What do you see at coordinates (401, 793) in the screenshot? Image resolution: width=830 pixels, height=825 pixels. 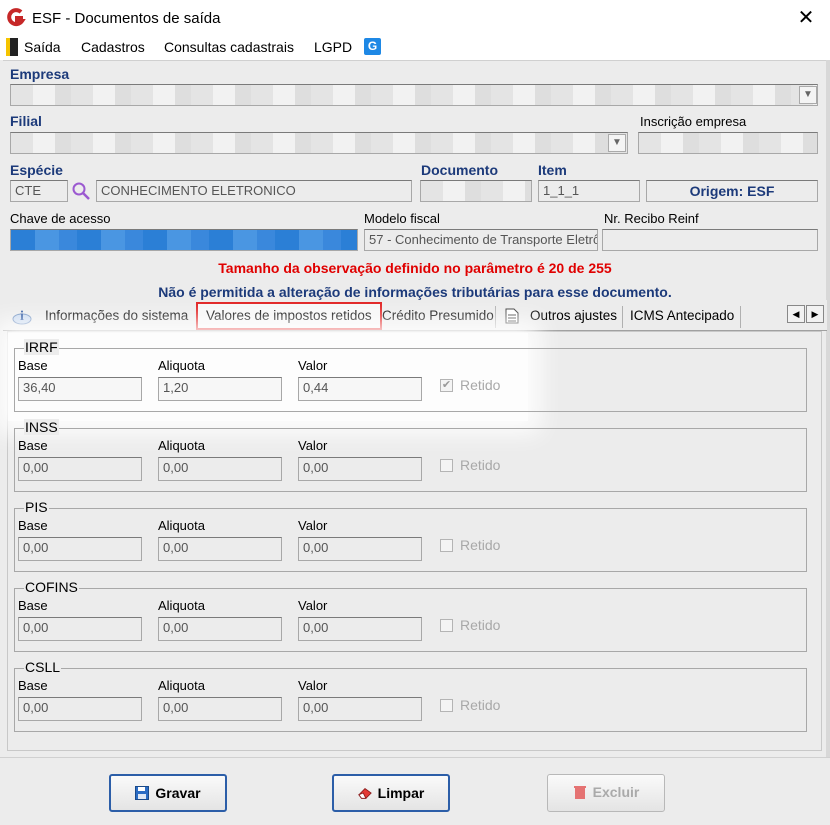 I see `limpar-label: Limpar` at bounding box center [401, 793].